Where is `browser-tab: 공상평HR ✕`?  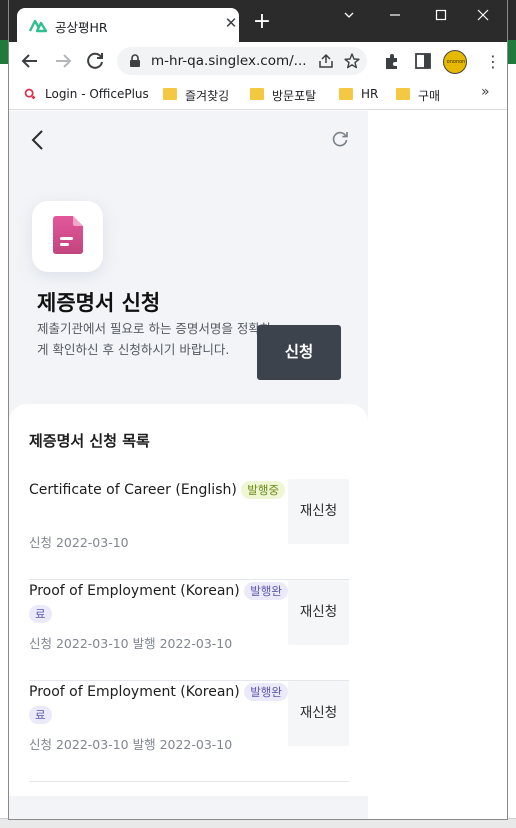
browser-tab: 공상평HR ✕ is located at coordinates (128, 25).